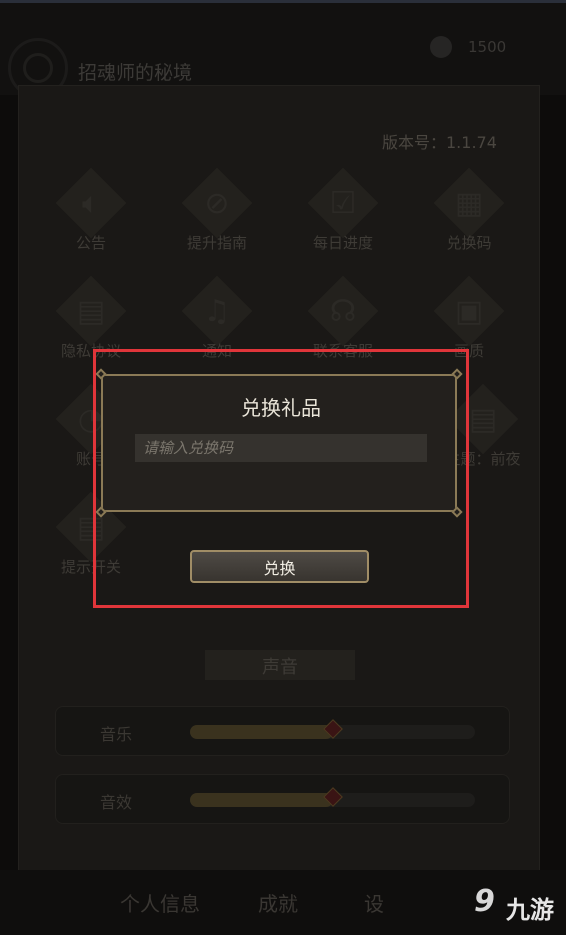 The image size is (566, 935). I want to click on effects-volume-row: 音效, so click(282, 799).